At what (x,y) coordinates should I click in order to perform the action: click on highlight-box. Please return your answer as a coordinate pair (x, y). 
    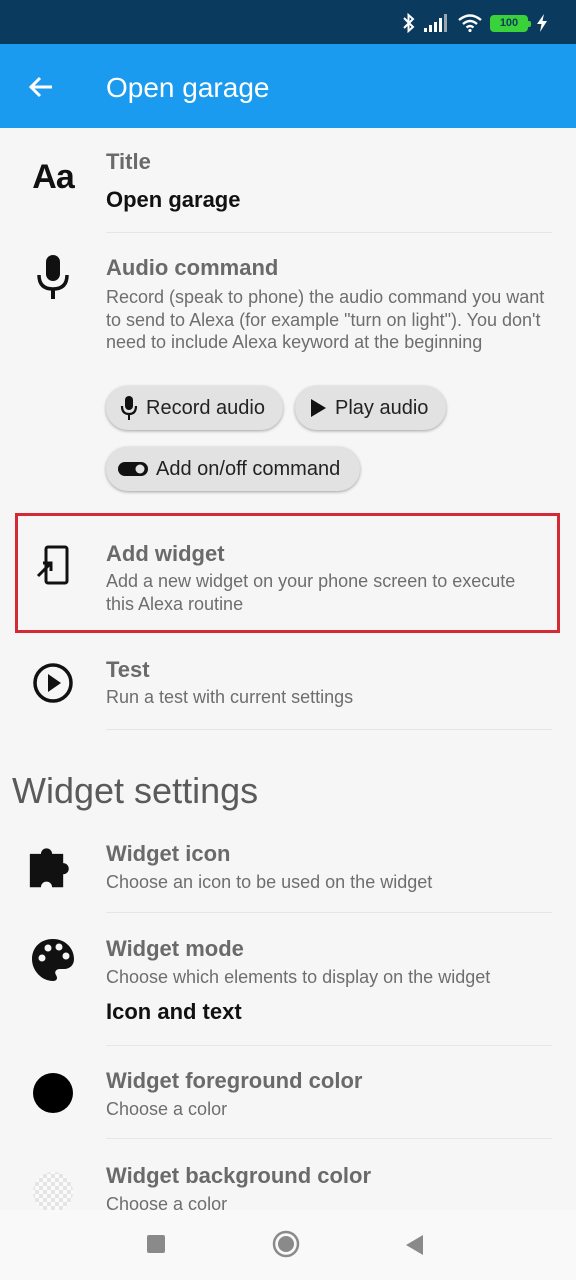
    Looking at the image, I should click on (287, 573).